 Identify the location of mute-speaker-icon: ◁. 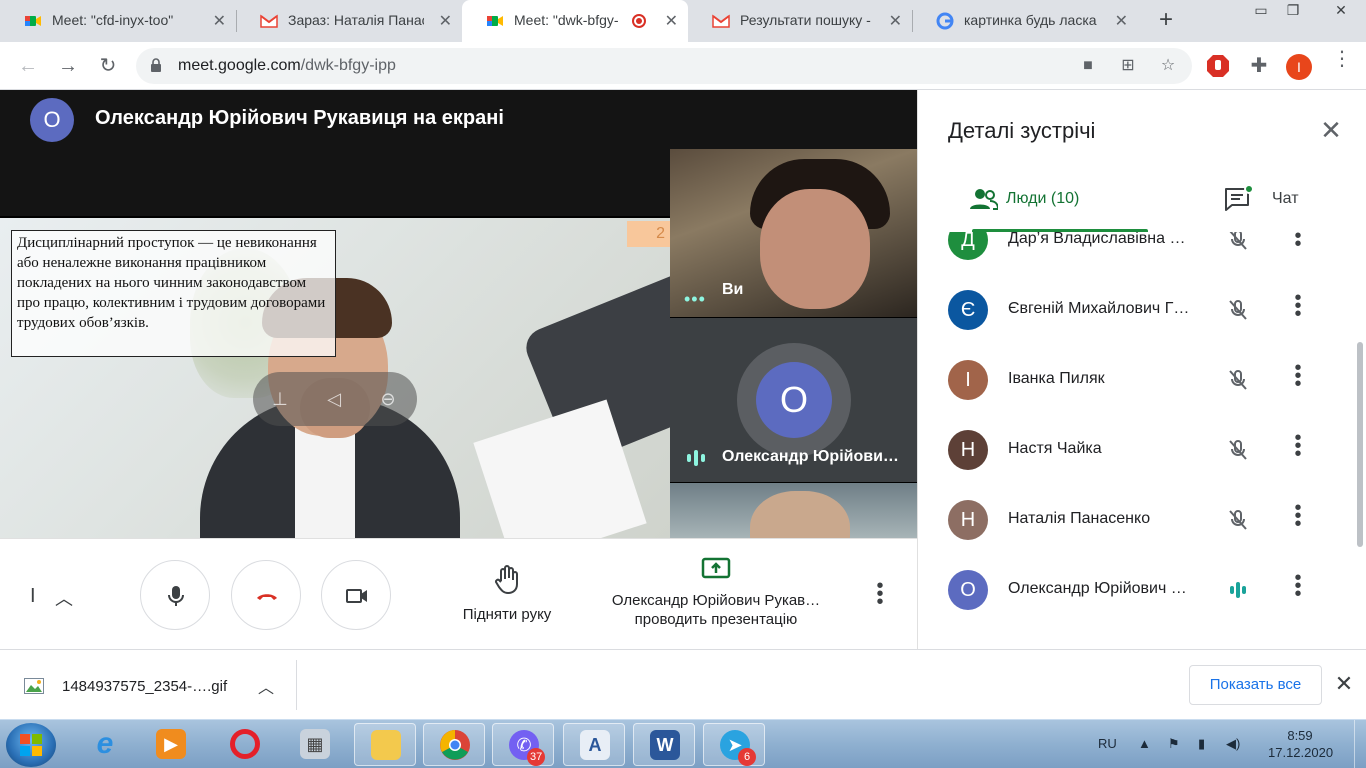
(334, 399).